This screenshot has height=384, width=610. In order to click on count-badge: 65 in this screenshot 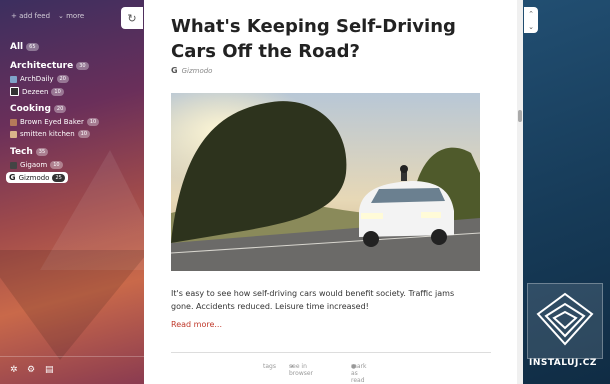, I will do `click(32, 47)`.